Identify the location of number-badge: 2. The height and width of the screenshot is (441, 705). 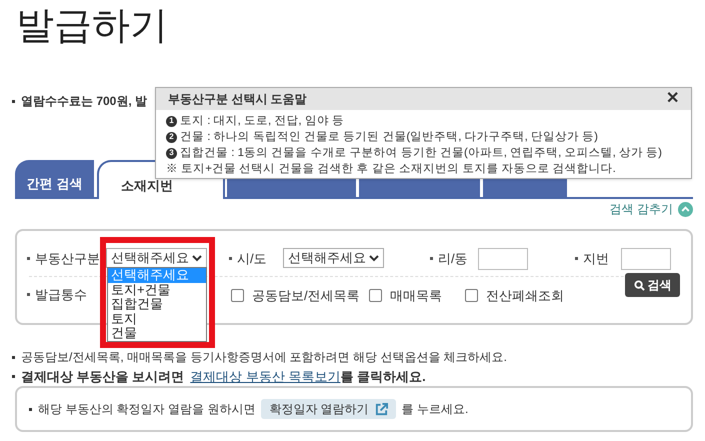
(171, 137).